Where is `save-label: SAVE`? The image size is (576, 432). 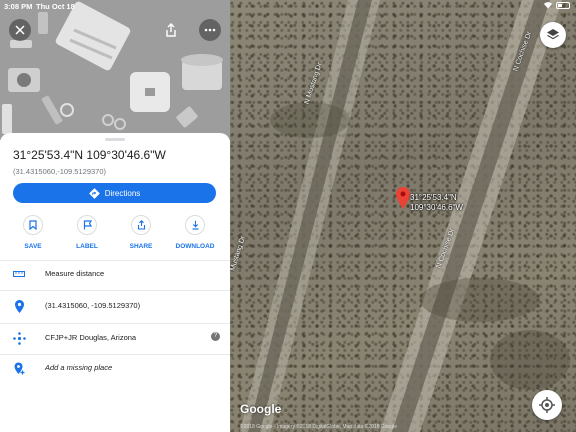
save-label: SAVE is located at coordinates (33, 246).